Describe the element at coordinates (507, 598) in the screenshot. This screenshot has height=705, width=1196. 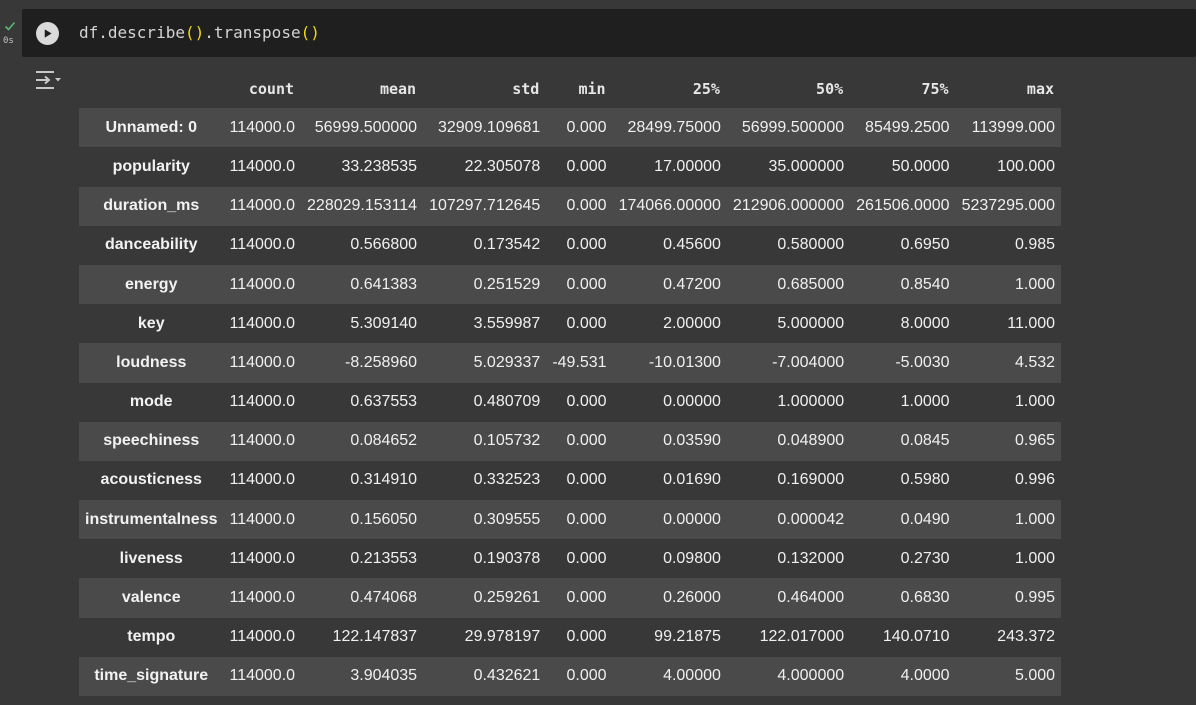
I see `table-cell: 0.259261` at that location.